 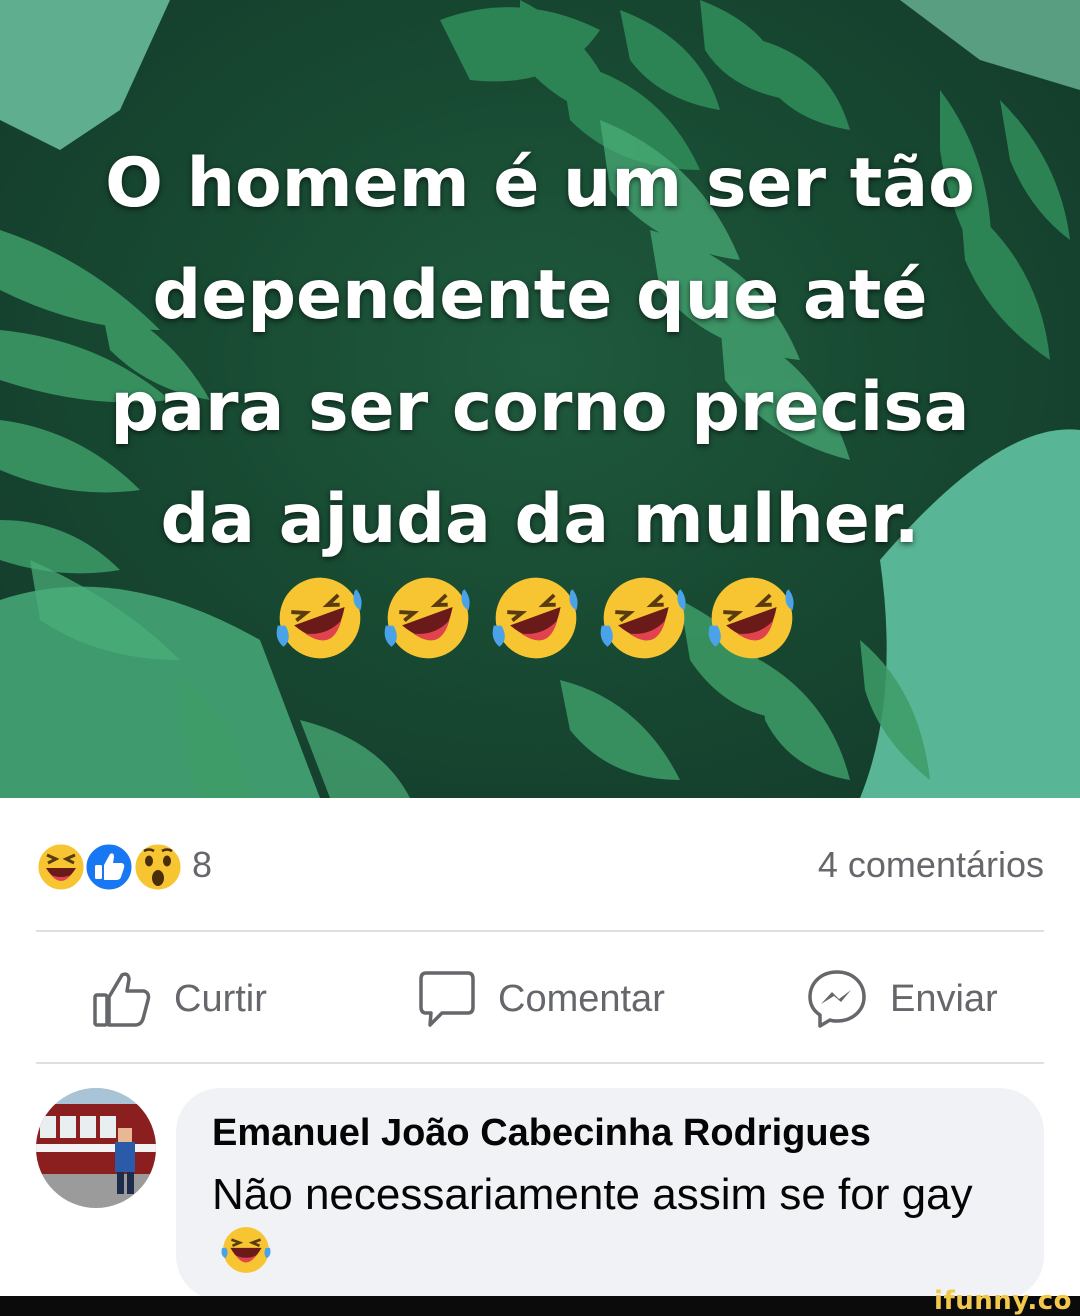 What do you see at coordinates (612, 1225) in the screenshot?
I see `comment-text: Não necessariamente assim se for gay` at bounding box center [612, 1225].